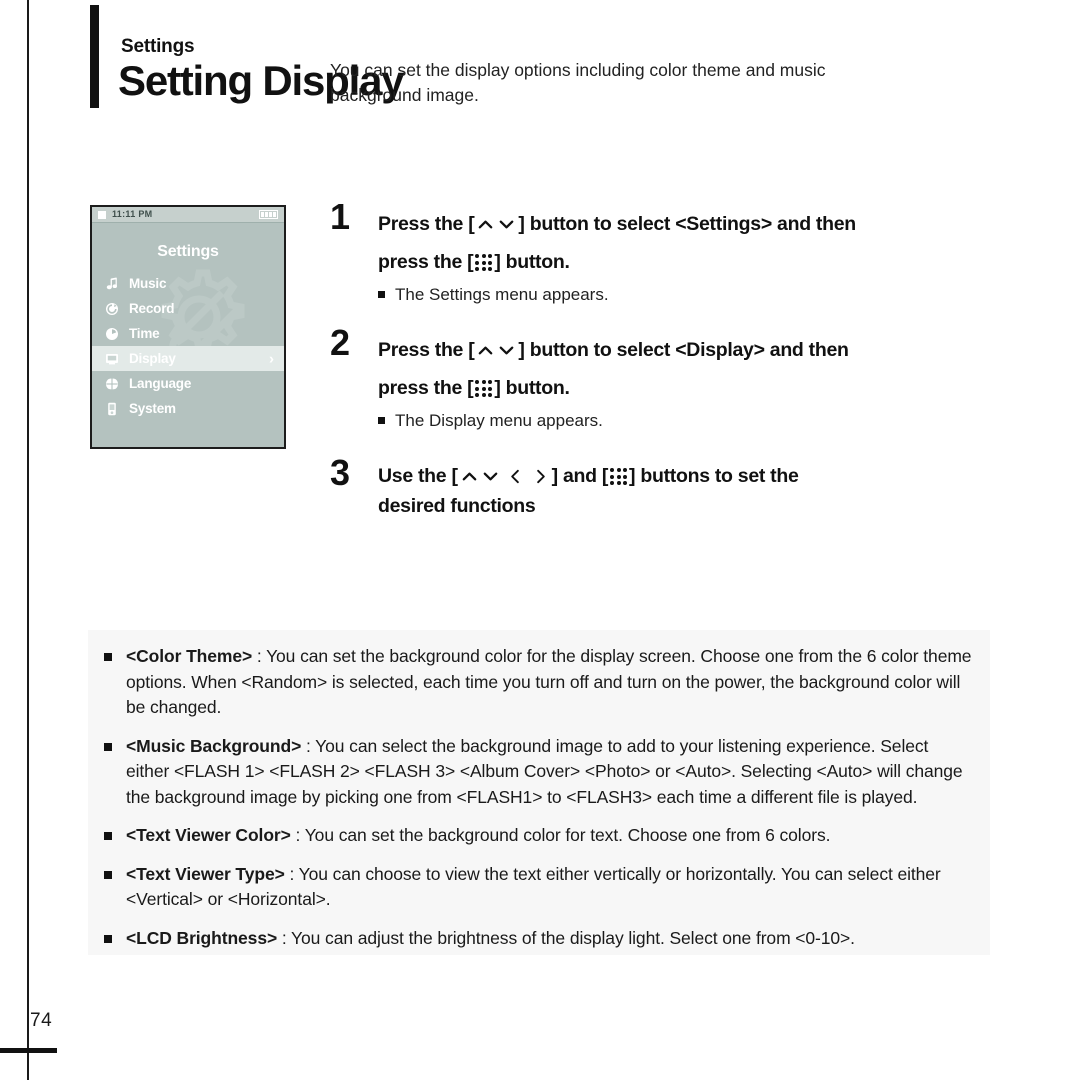 The height and width of the screenshot is (1080, 1080). Describe the element at coordinates (28, 1050) in the screenshot. I see `page-bottom-rule` at that location.